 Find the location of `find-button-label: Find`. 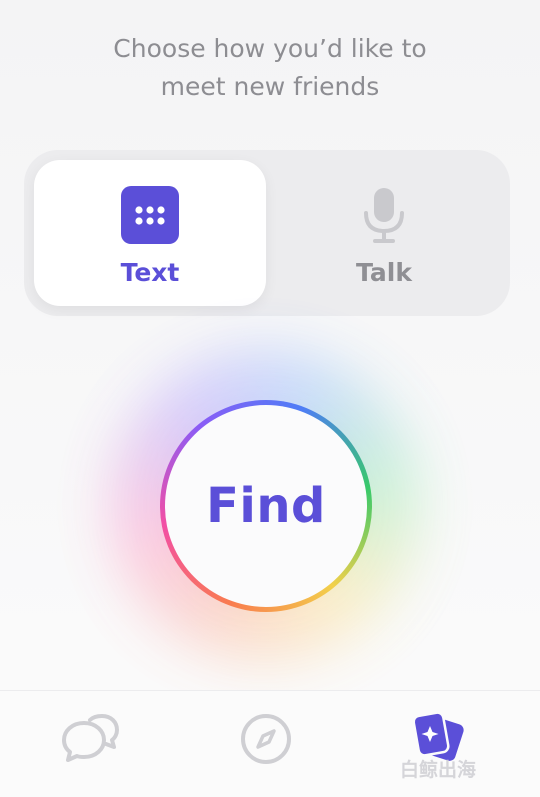

find-button-label: Find is located at coordinates (266, 506).